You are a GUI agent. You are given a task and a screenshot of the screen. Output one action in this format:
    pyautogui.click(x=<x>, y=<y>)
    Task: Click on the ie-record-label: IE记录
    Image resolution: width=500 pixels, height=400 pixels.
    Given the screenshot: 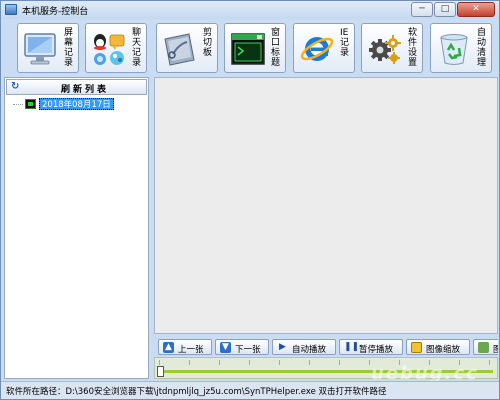 What is the action you would take?
    pyautogui.click(x=345, y=43)
    